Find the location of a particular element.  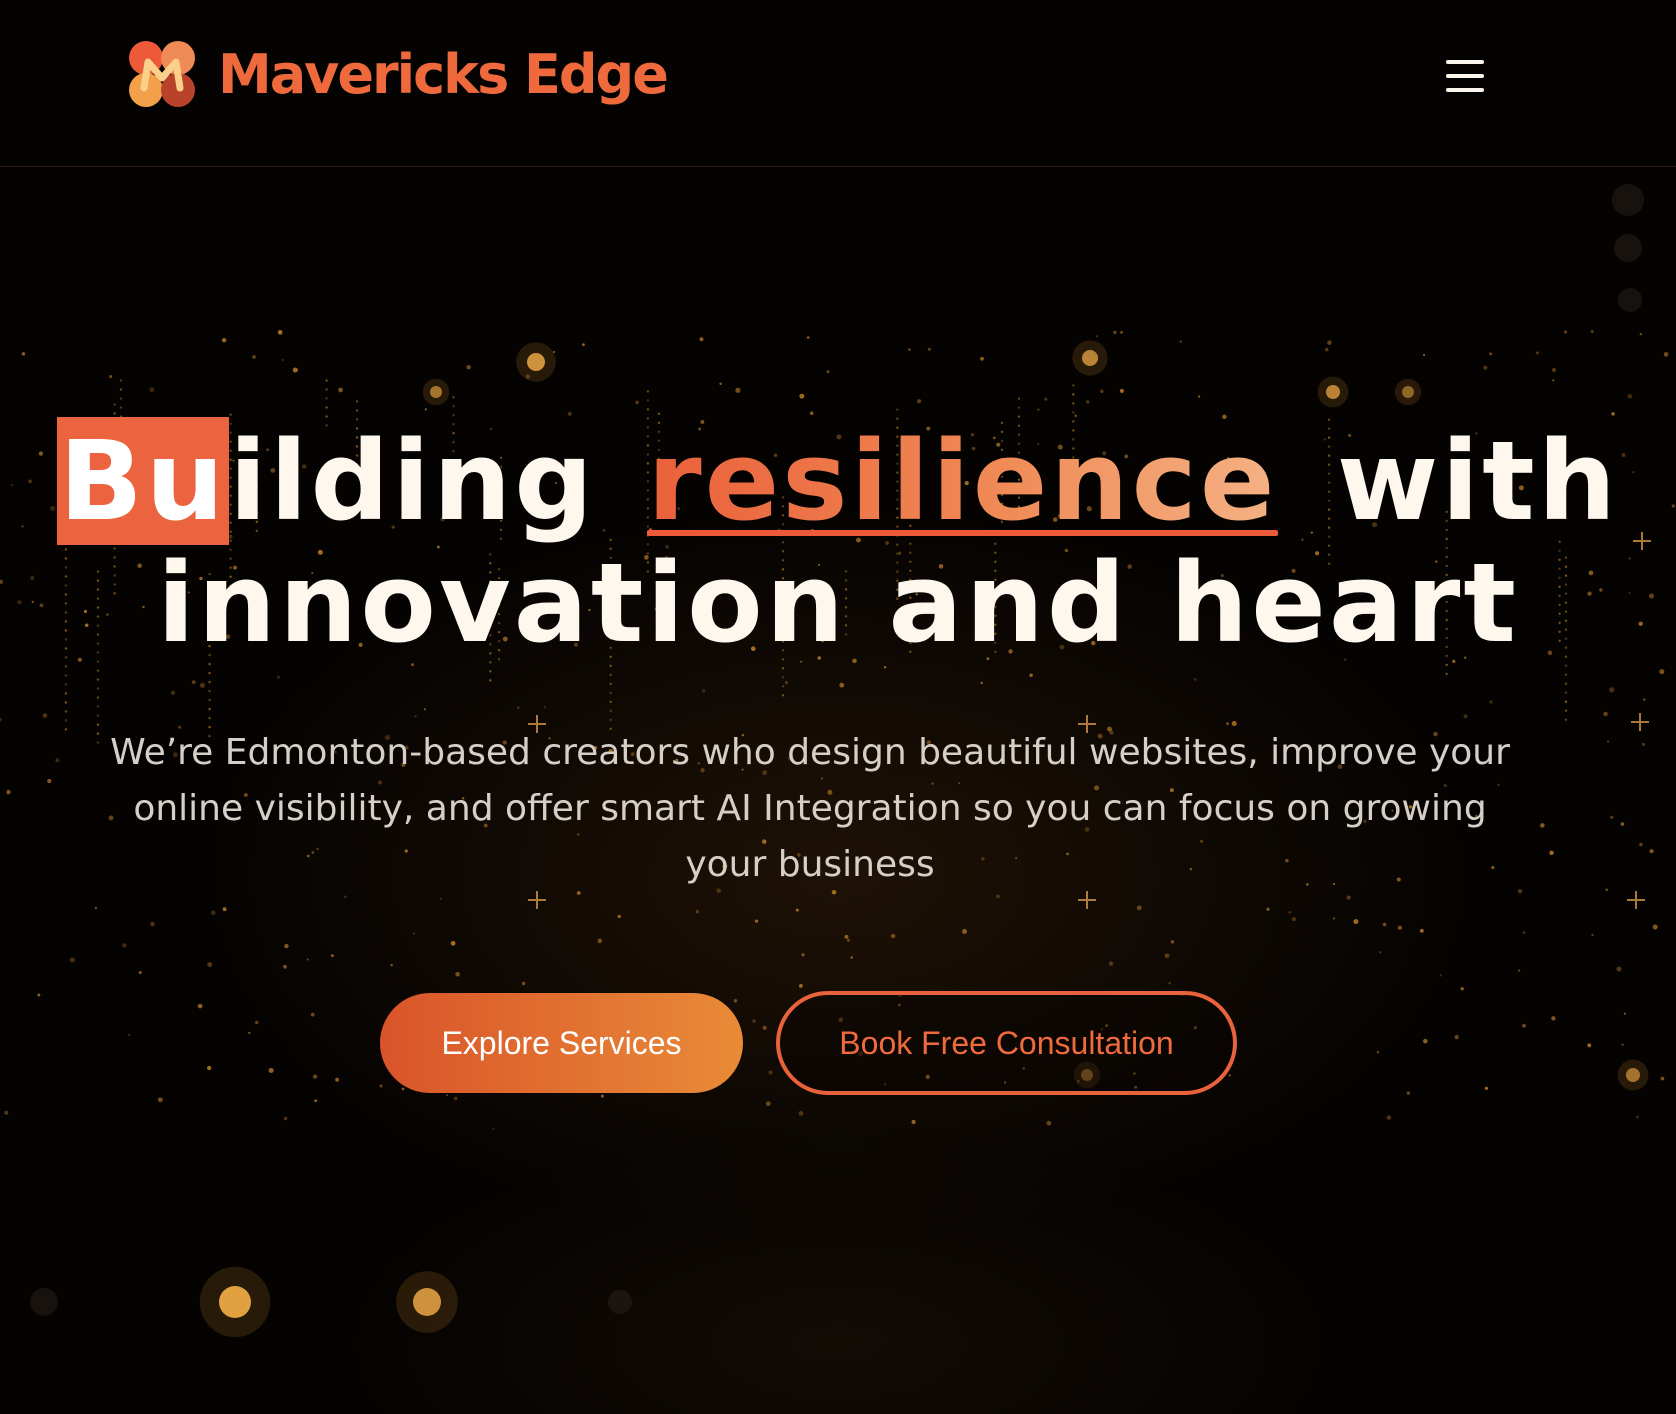

book-consultation-button: Book Free Consultation is located at coordinates (1006, 1043).